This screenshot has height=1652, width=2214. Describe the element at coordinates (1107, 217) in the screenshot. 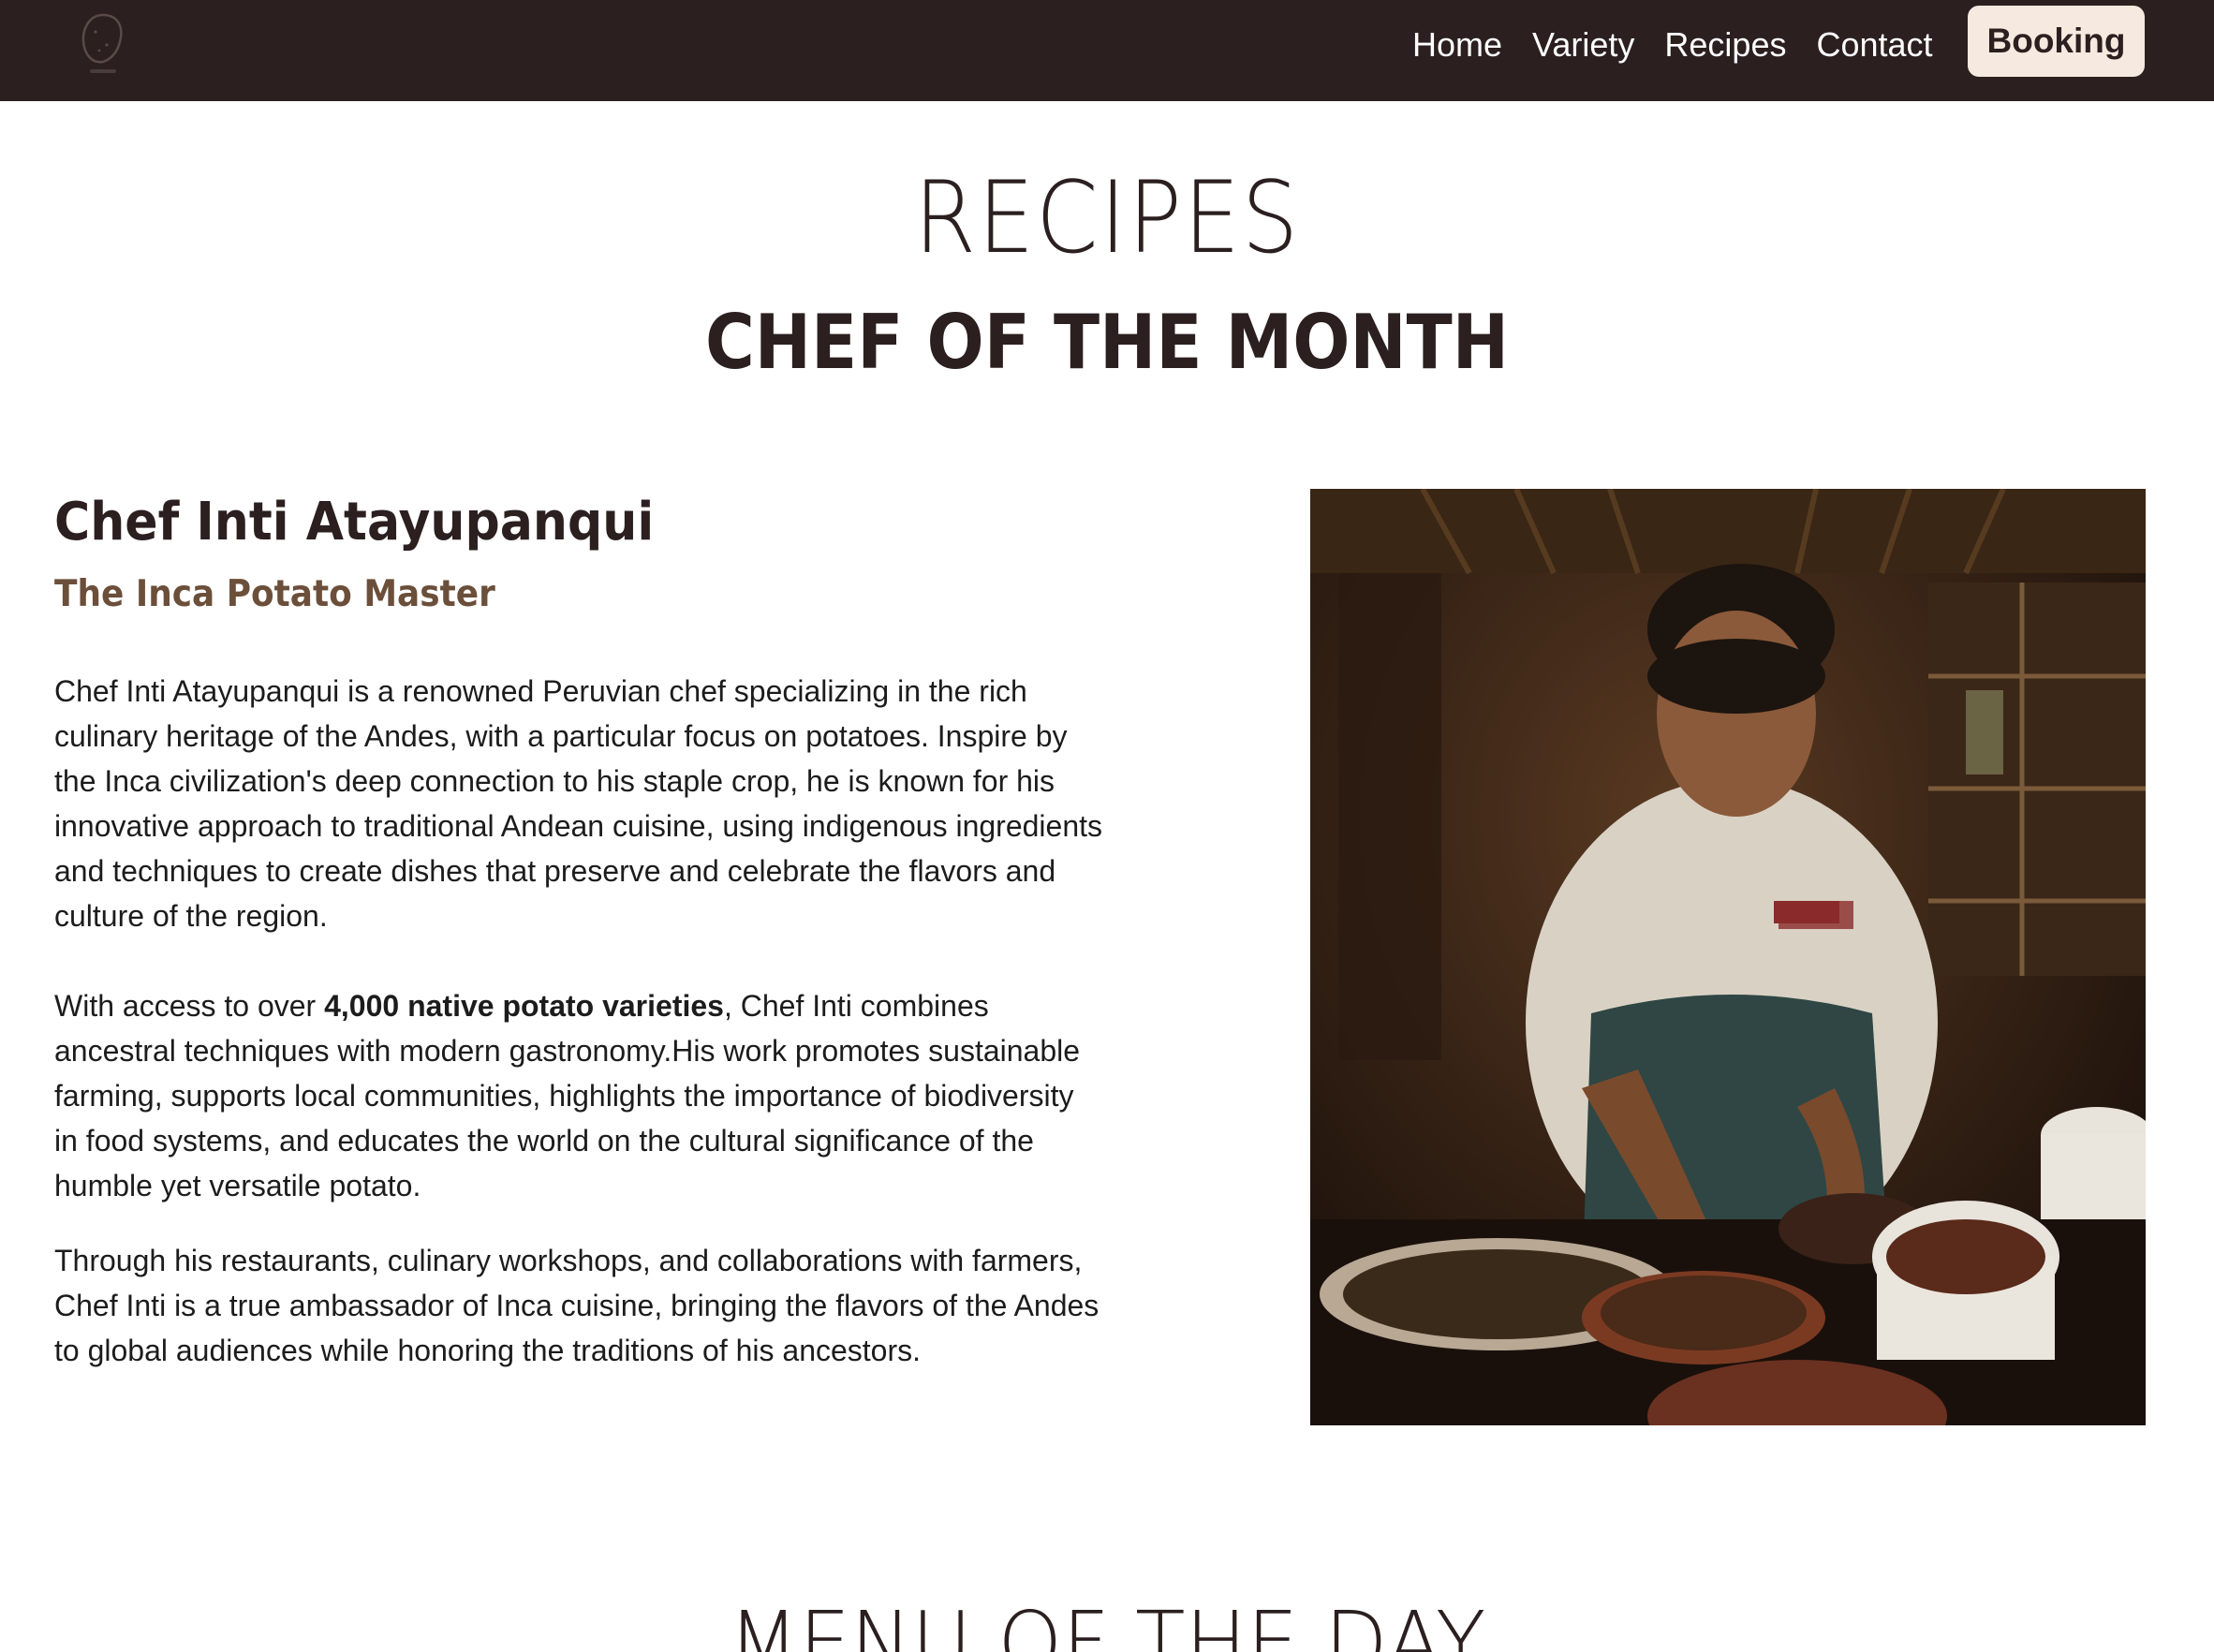

I see `page-title: RECIPES` at that location.